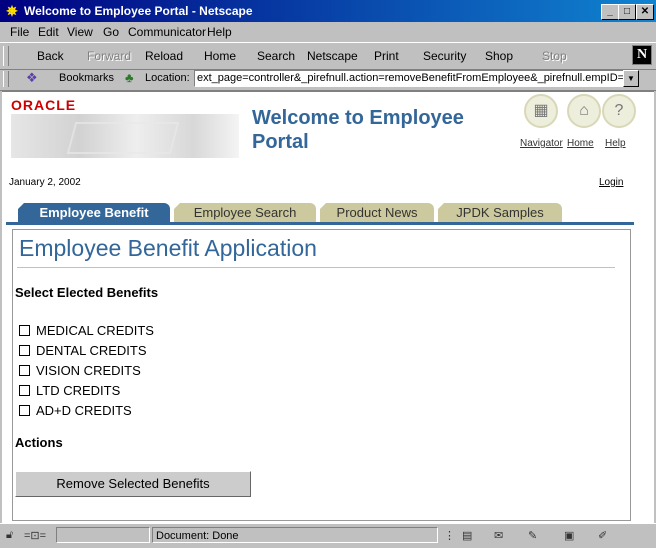 This screenshot has width=656, height=548. I want to click on help-link: Help, so click(615, 143).